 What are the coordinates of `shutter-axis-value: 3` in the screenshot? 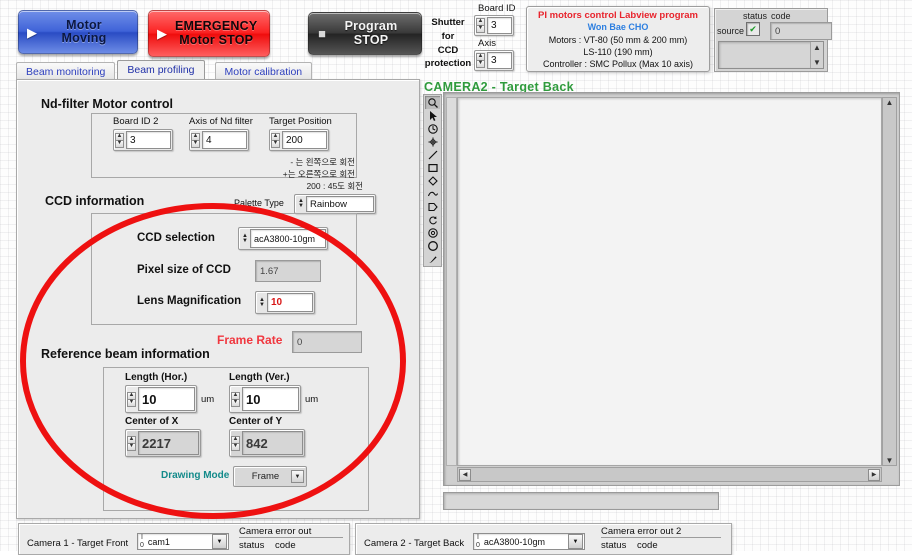 It's located at (499, 60).